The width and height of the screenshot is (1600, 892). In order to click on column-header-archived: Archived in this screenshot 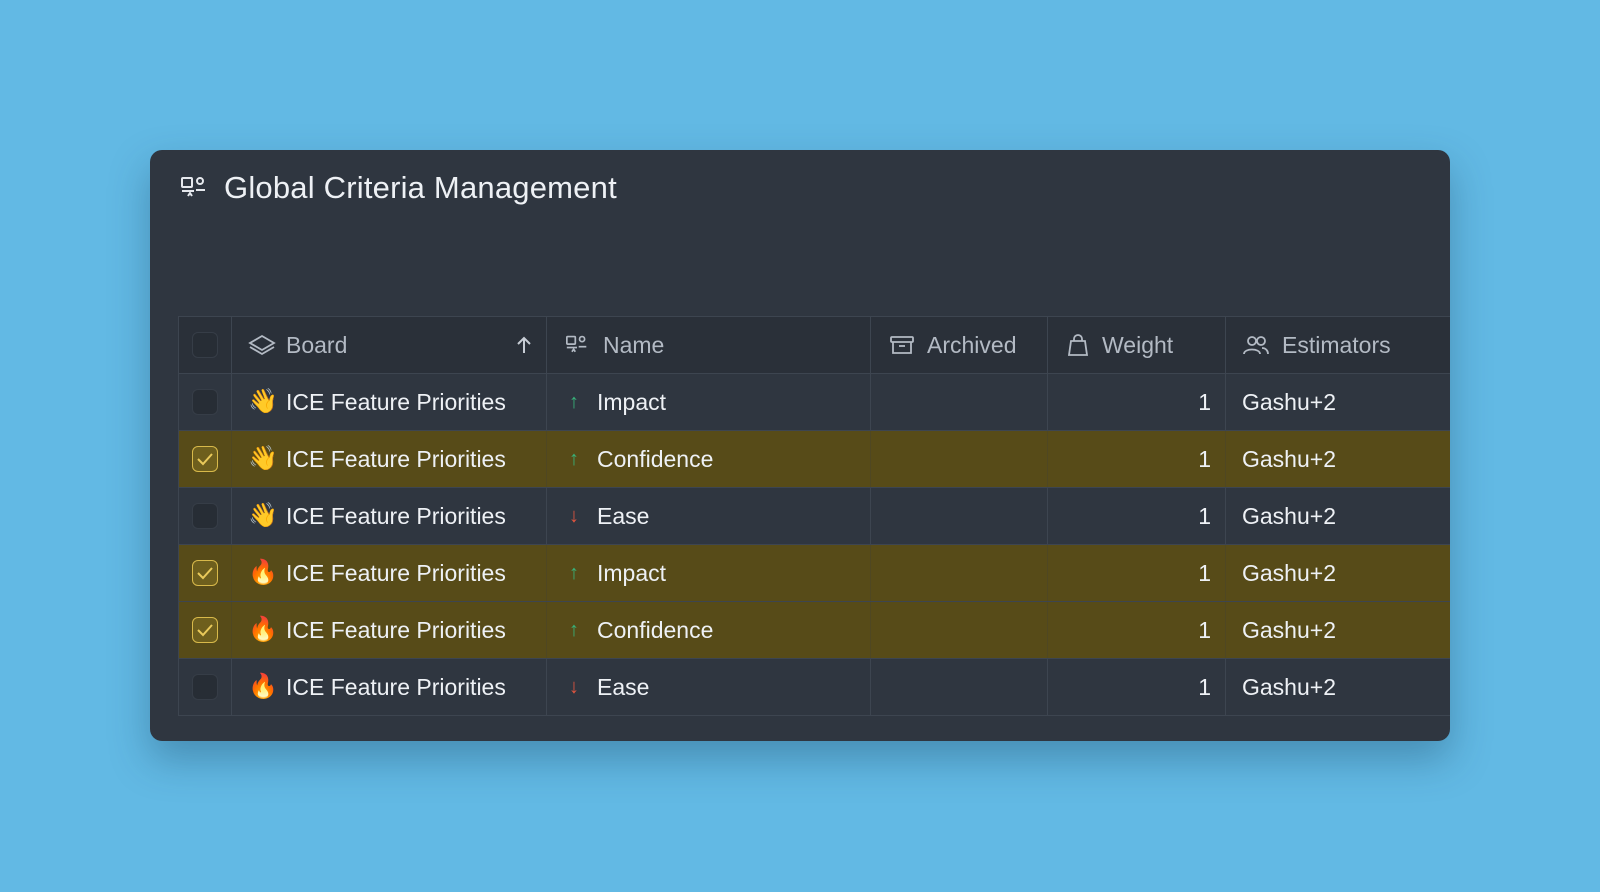, I will do `click(959, 345)`.